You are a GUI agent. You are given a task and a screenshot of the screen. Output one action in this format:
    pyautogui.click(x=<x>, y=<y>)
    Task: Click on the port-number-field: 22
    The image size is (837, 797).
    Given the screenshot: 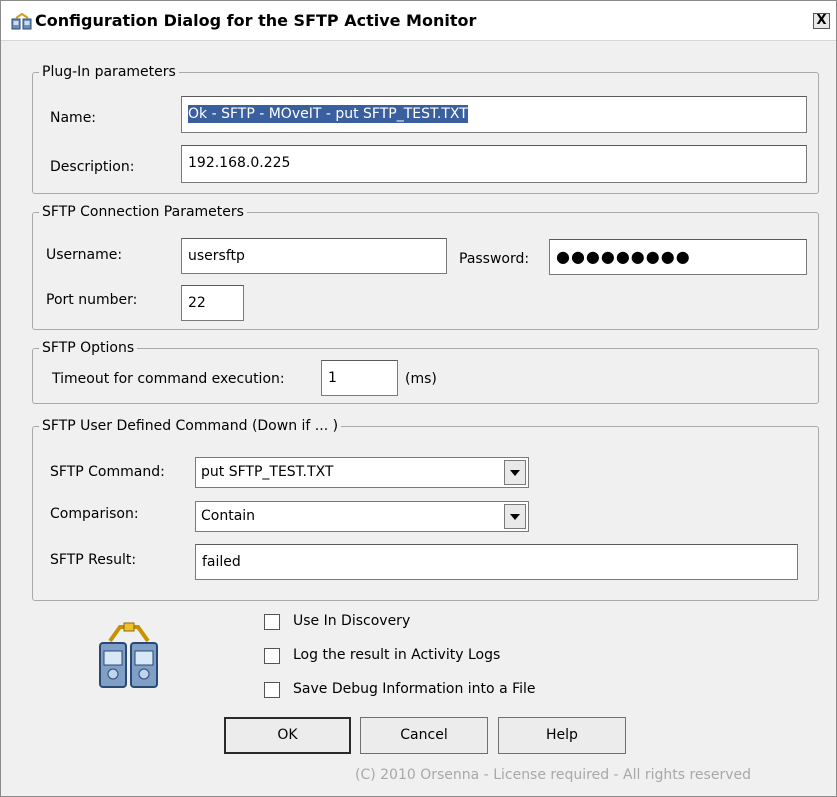 What is the action you would take?
    pyautogui.click(x=212, y=303)
    